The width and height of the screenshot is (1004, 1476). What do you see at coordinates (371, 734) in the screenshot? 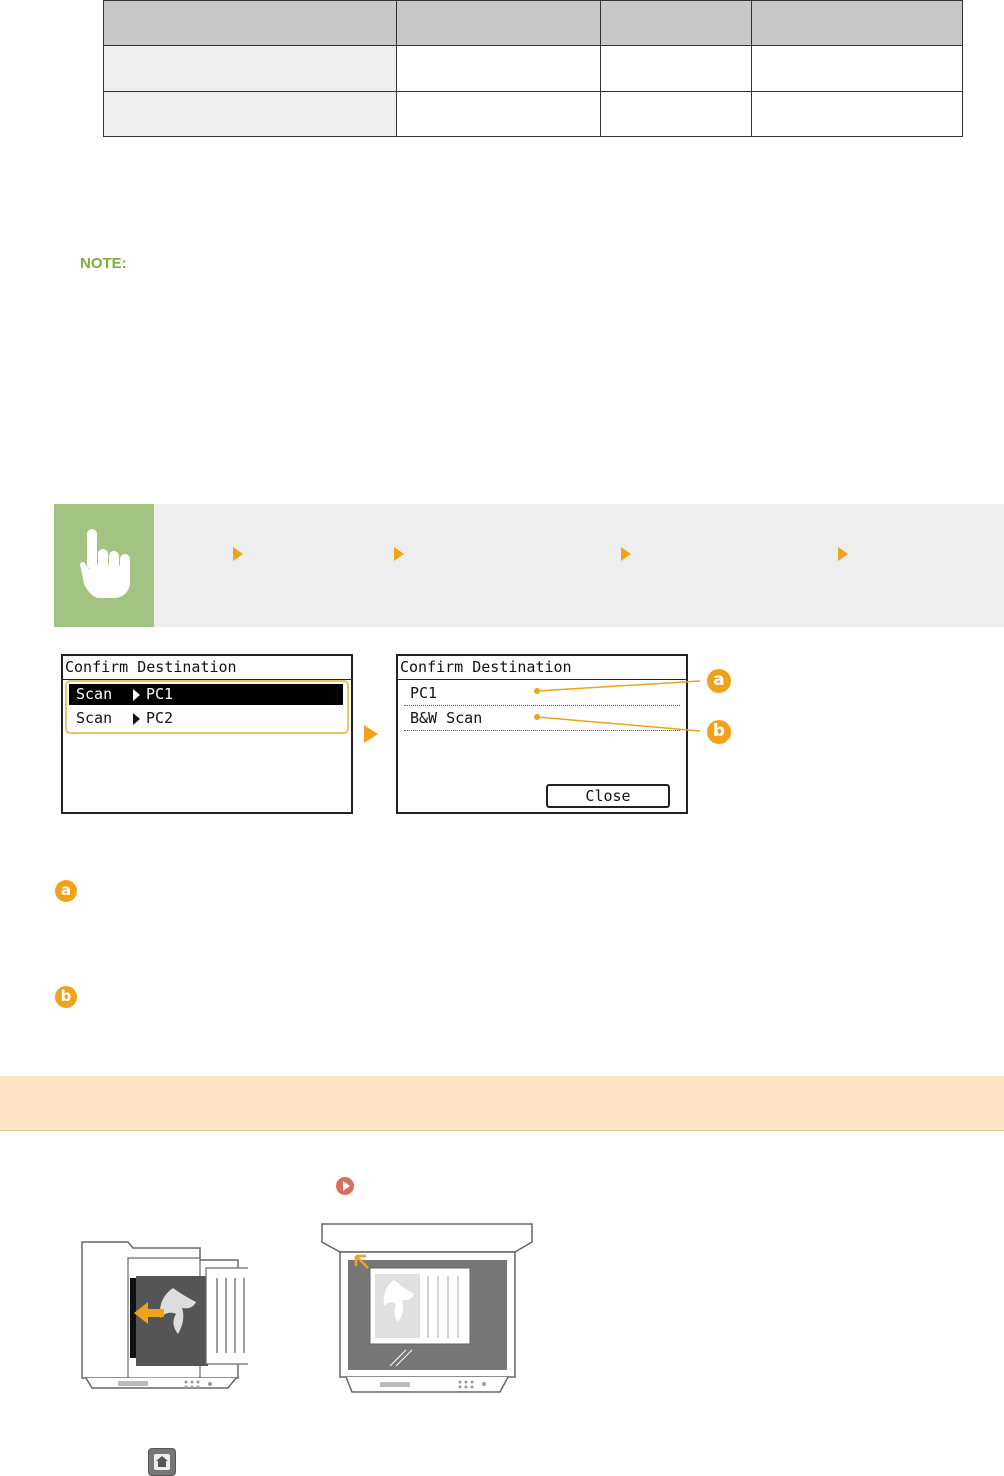
I see `next-arrow-icon` at bounding box center [371, 734].